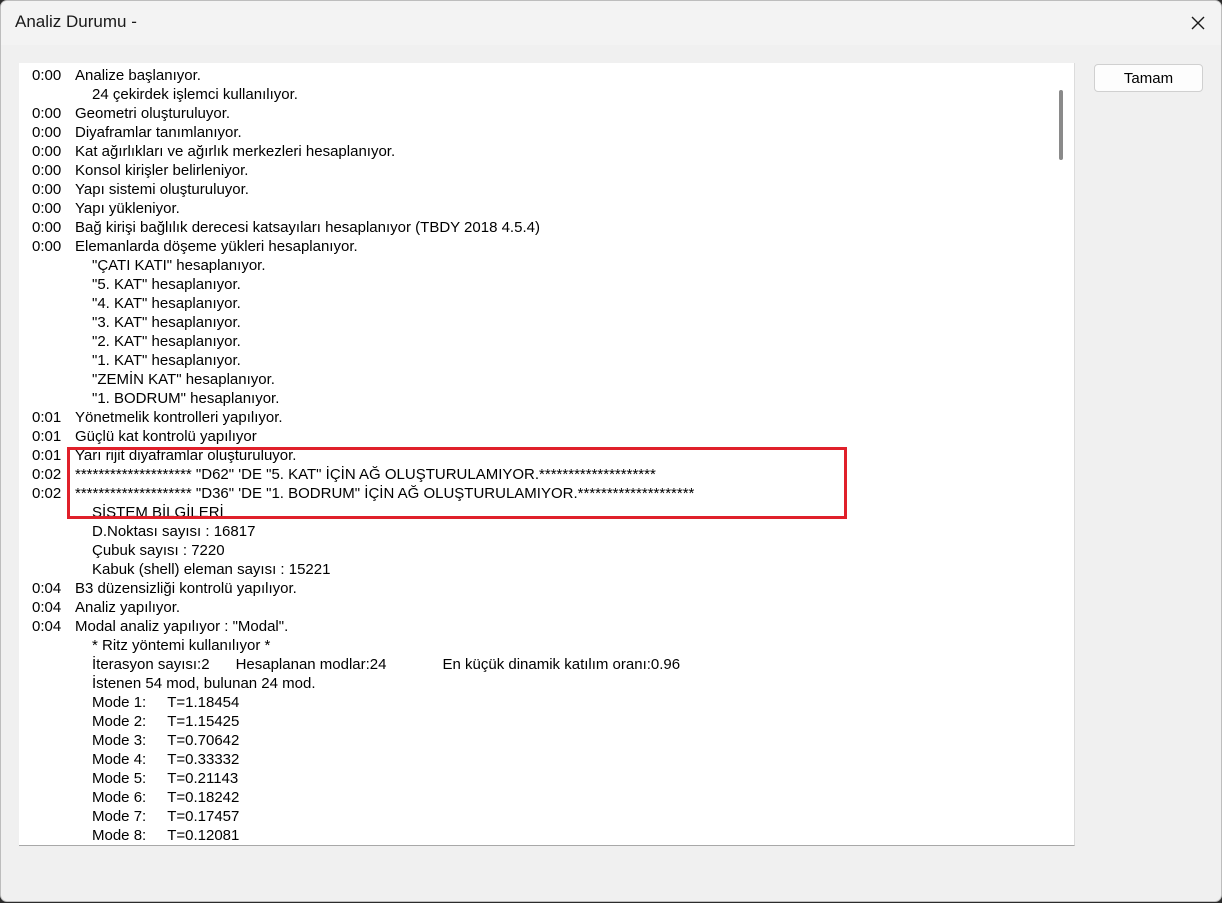  I want to click on log-message: Mode 6:, so click(119, 797).